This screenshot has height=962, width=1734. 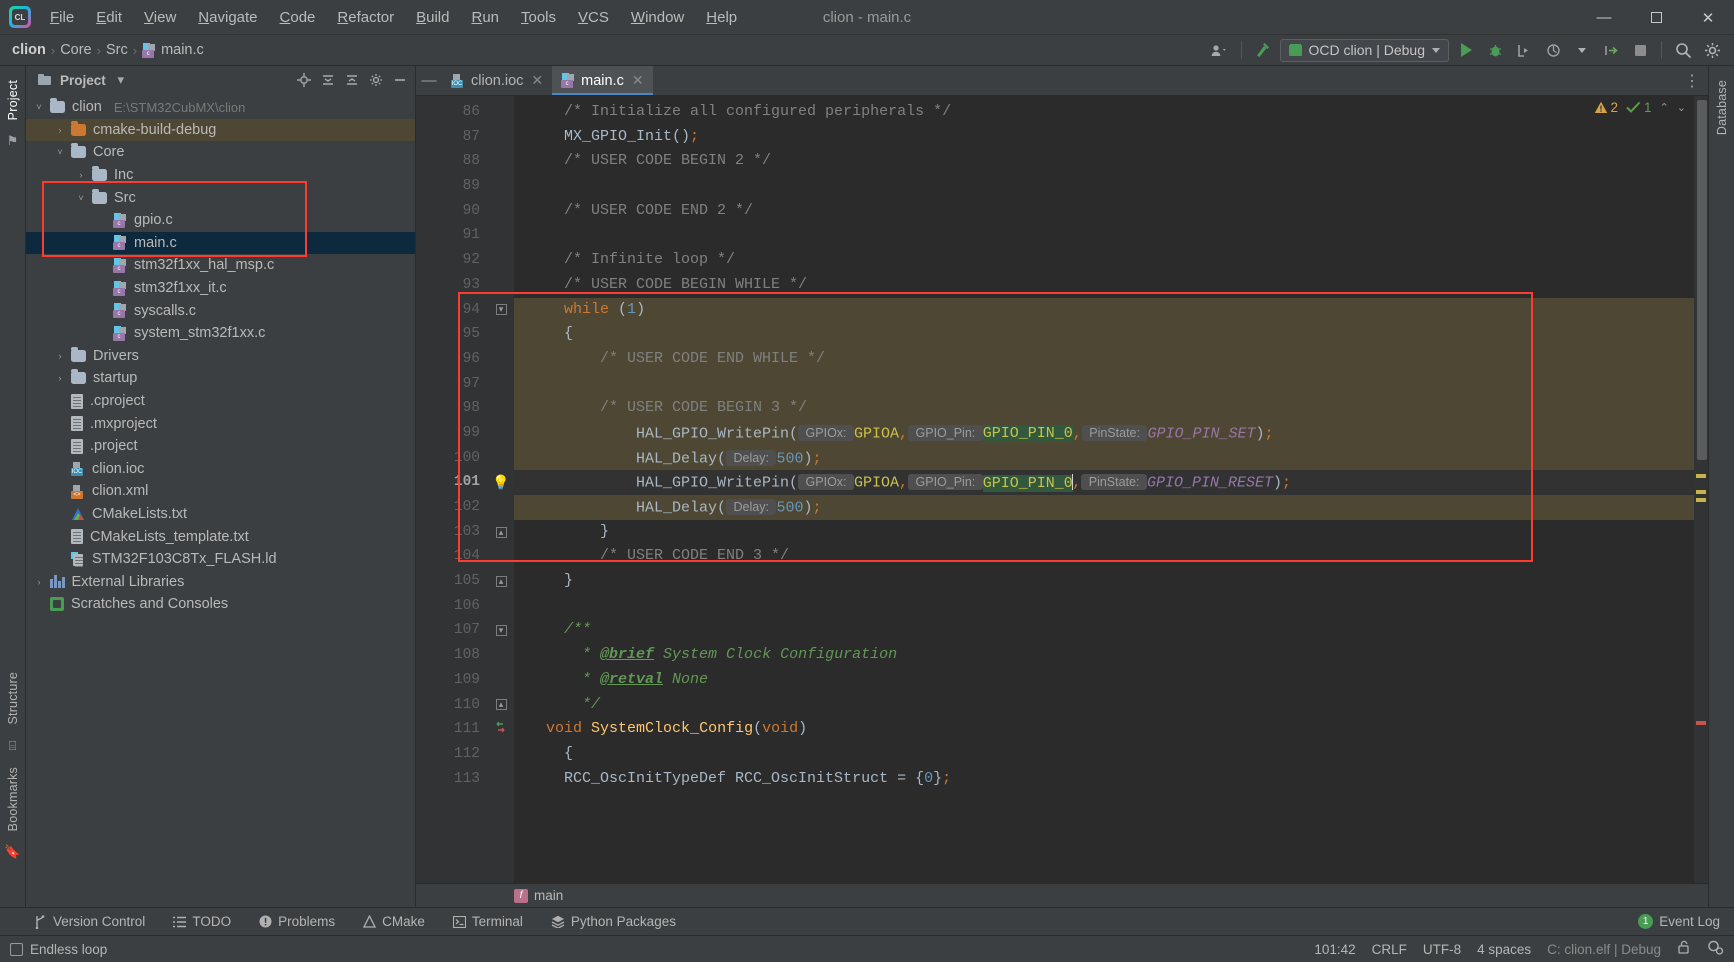 I want to click on tree-node-gpio-c: c gpio.c, so click(x=220, y=220).